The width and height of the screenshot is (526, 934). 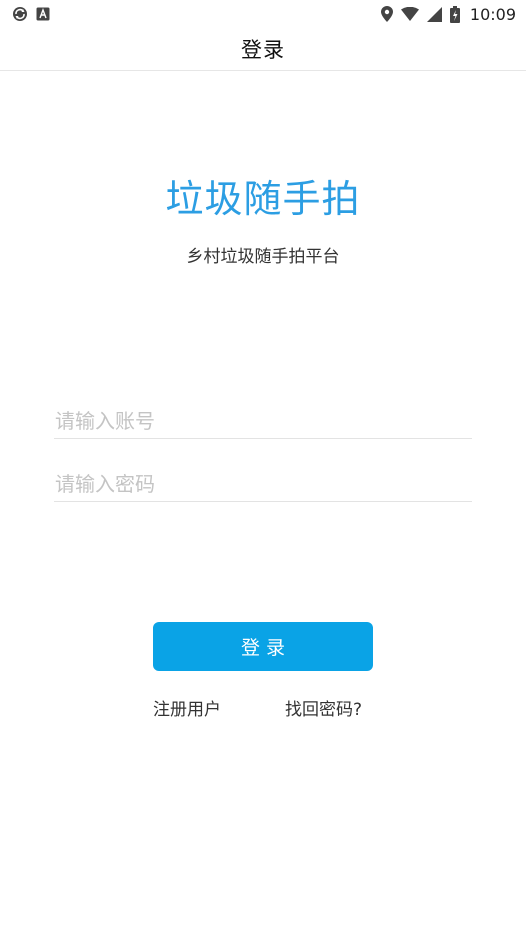 What do you see at coordinates (409, 14) in the screenshot?
I see `wifi-icon` at bounding box center [409, 14].